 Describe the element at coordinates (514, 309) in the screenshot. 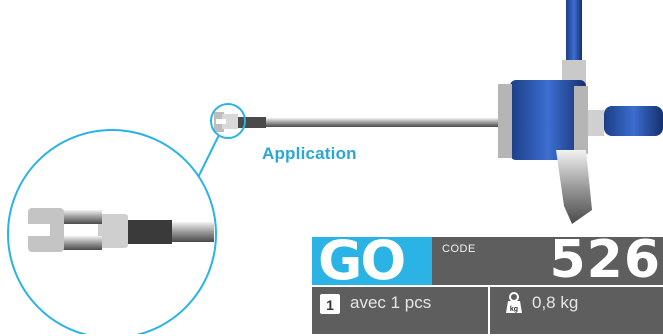

I see `svg-text: kg` at that location.